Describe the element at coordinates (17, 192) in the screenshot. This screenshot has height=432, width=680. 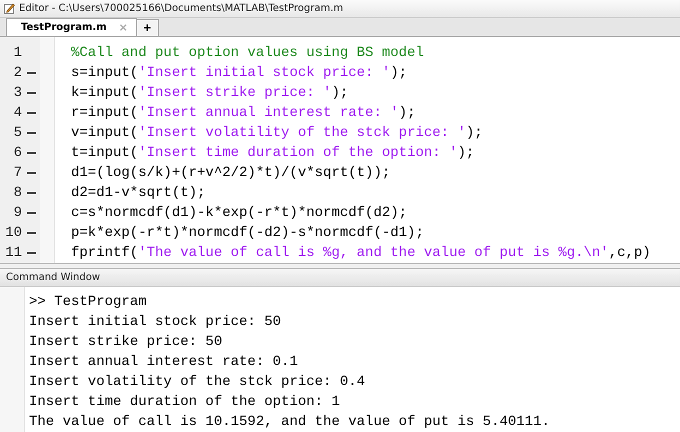
I see `line-number: 8` at that location.